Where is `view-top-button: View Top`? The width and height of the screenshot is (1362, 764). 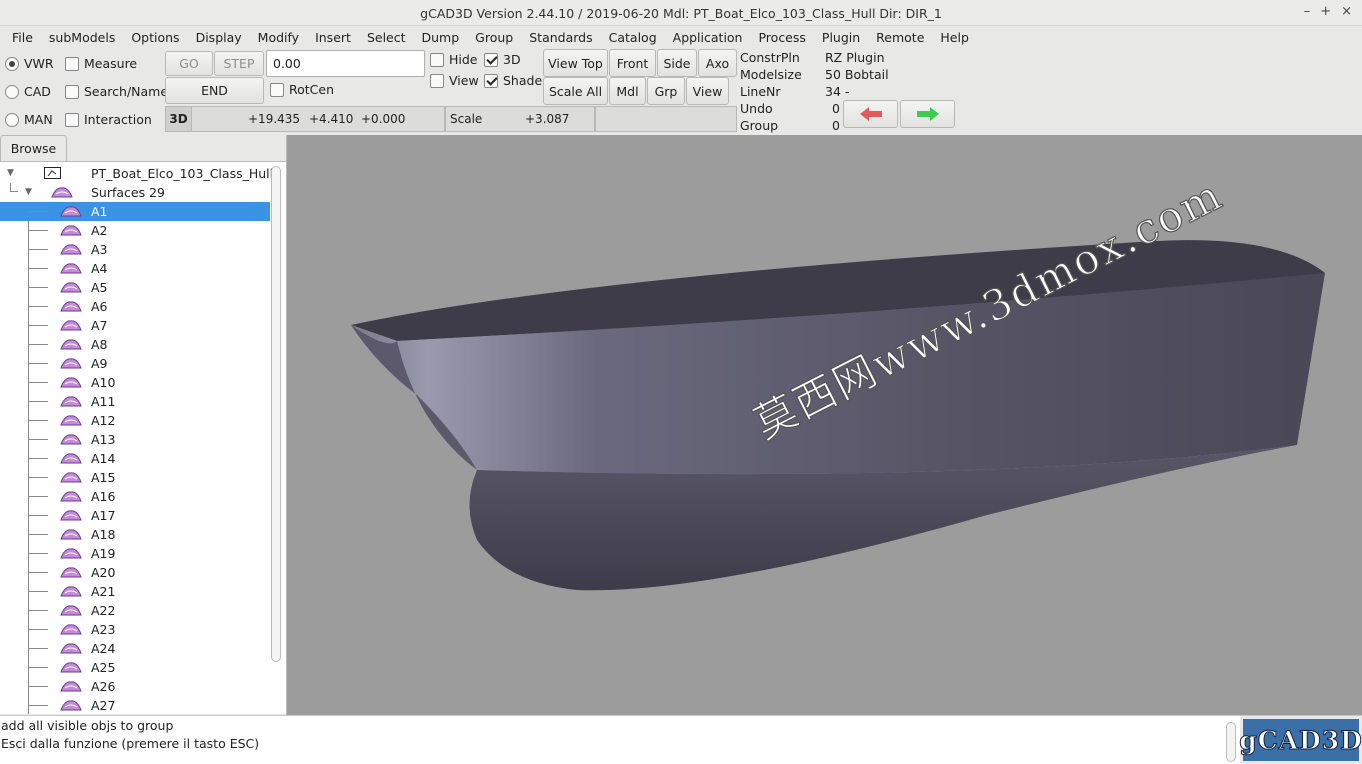
view-top-button: View Top is located at coordinates (575, 63).